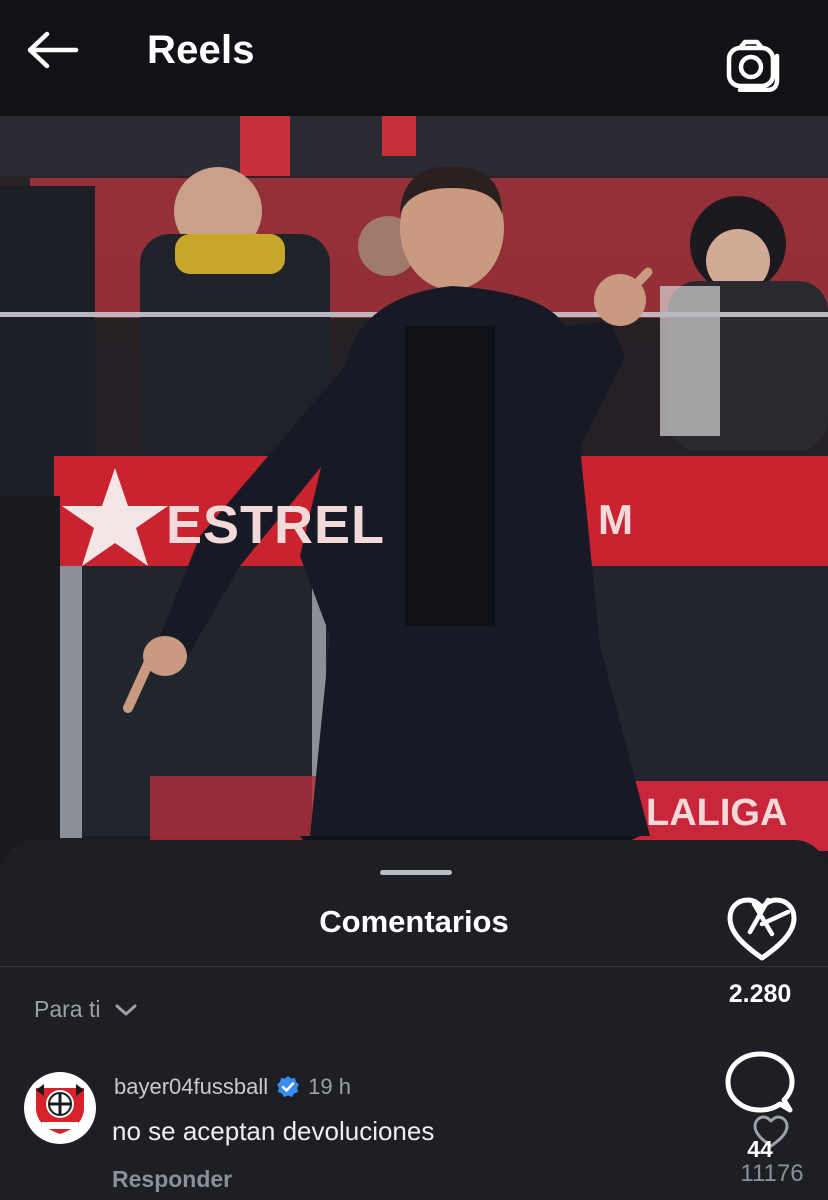  What do you see at coordinates (201, 50) in the screenshot?
I see `page-title: Reels` at bounding box center [201, 50].